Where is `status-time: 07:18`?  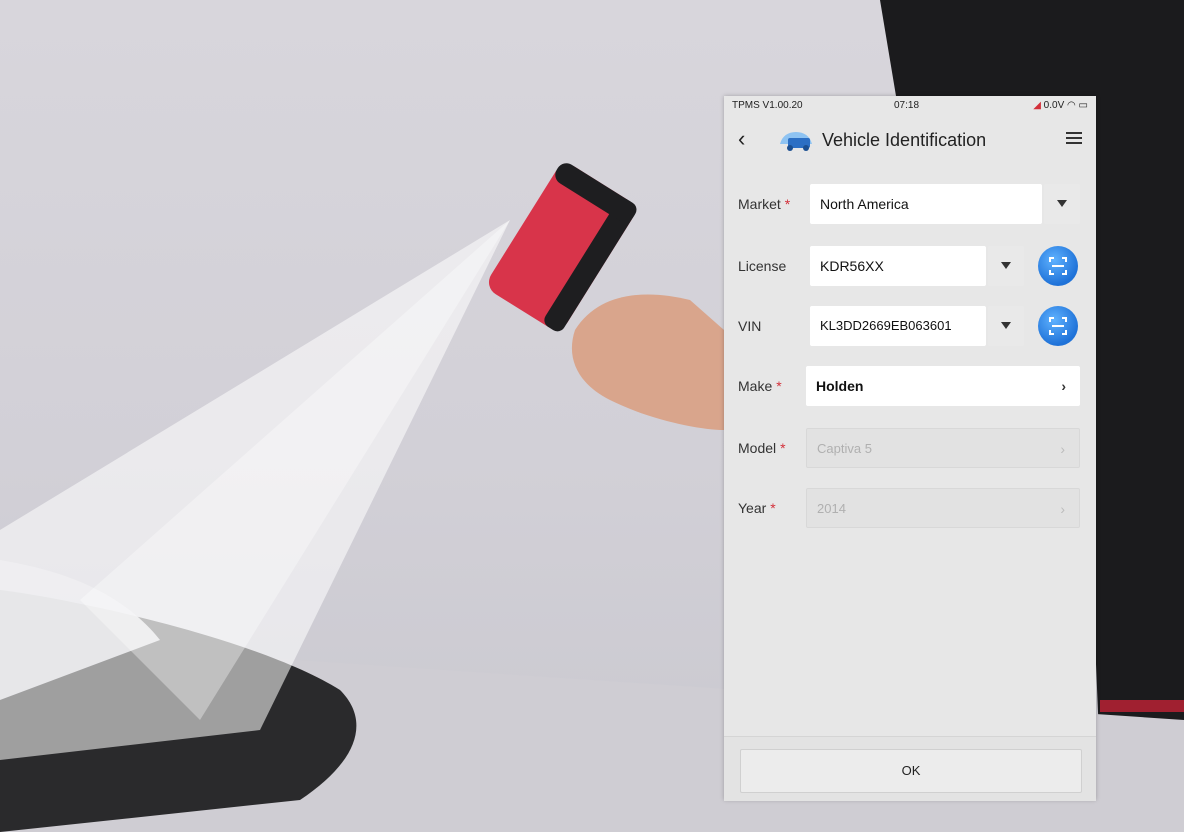
status-time: 07:18 is located at coordinates (907, 105).